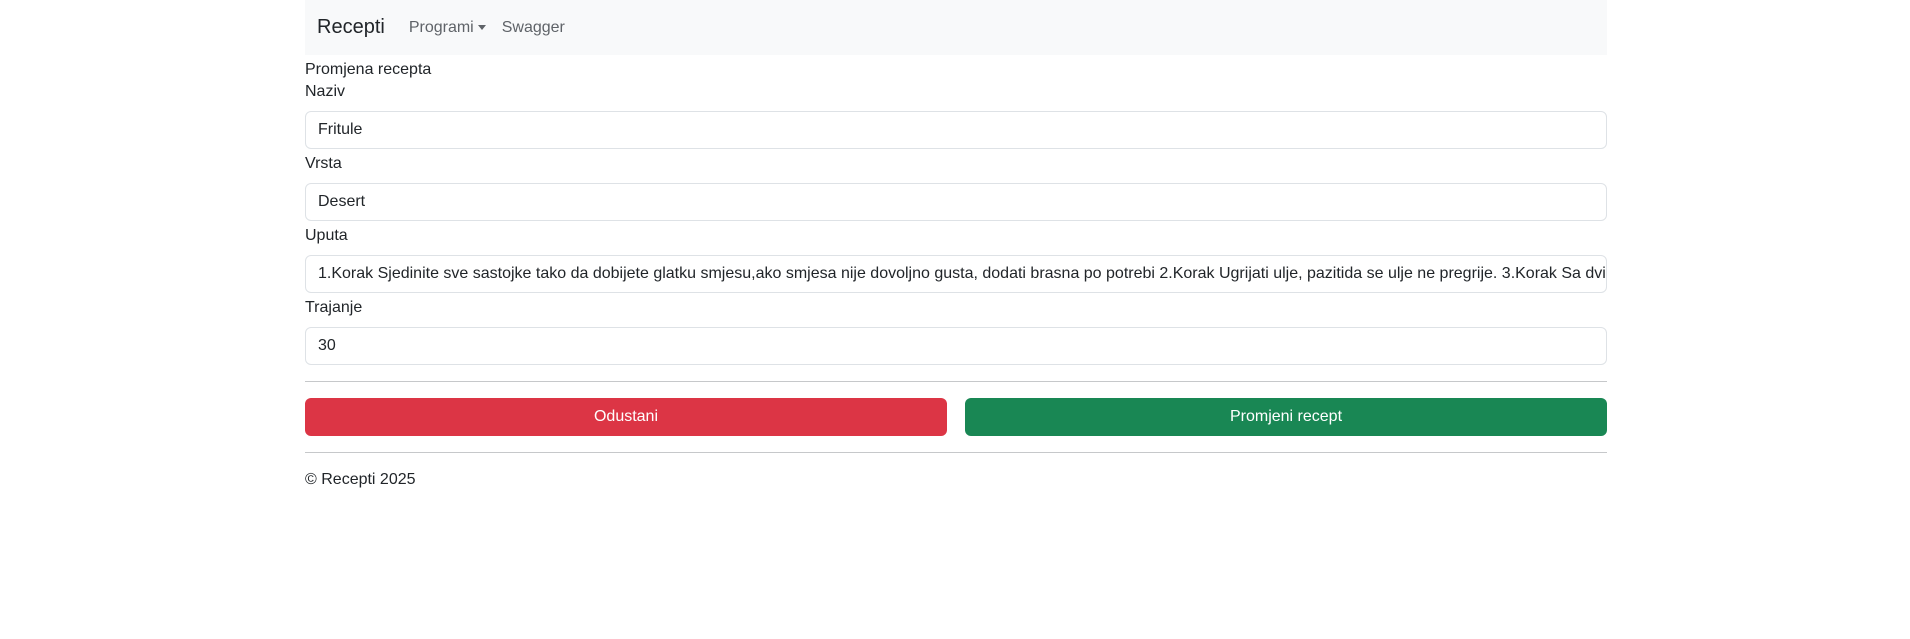 This screenshot has width=1910, height=639. I want to click on page-title: Promjena recepta, so click(368, 69).